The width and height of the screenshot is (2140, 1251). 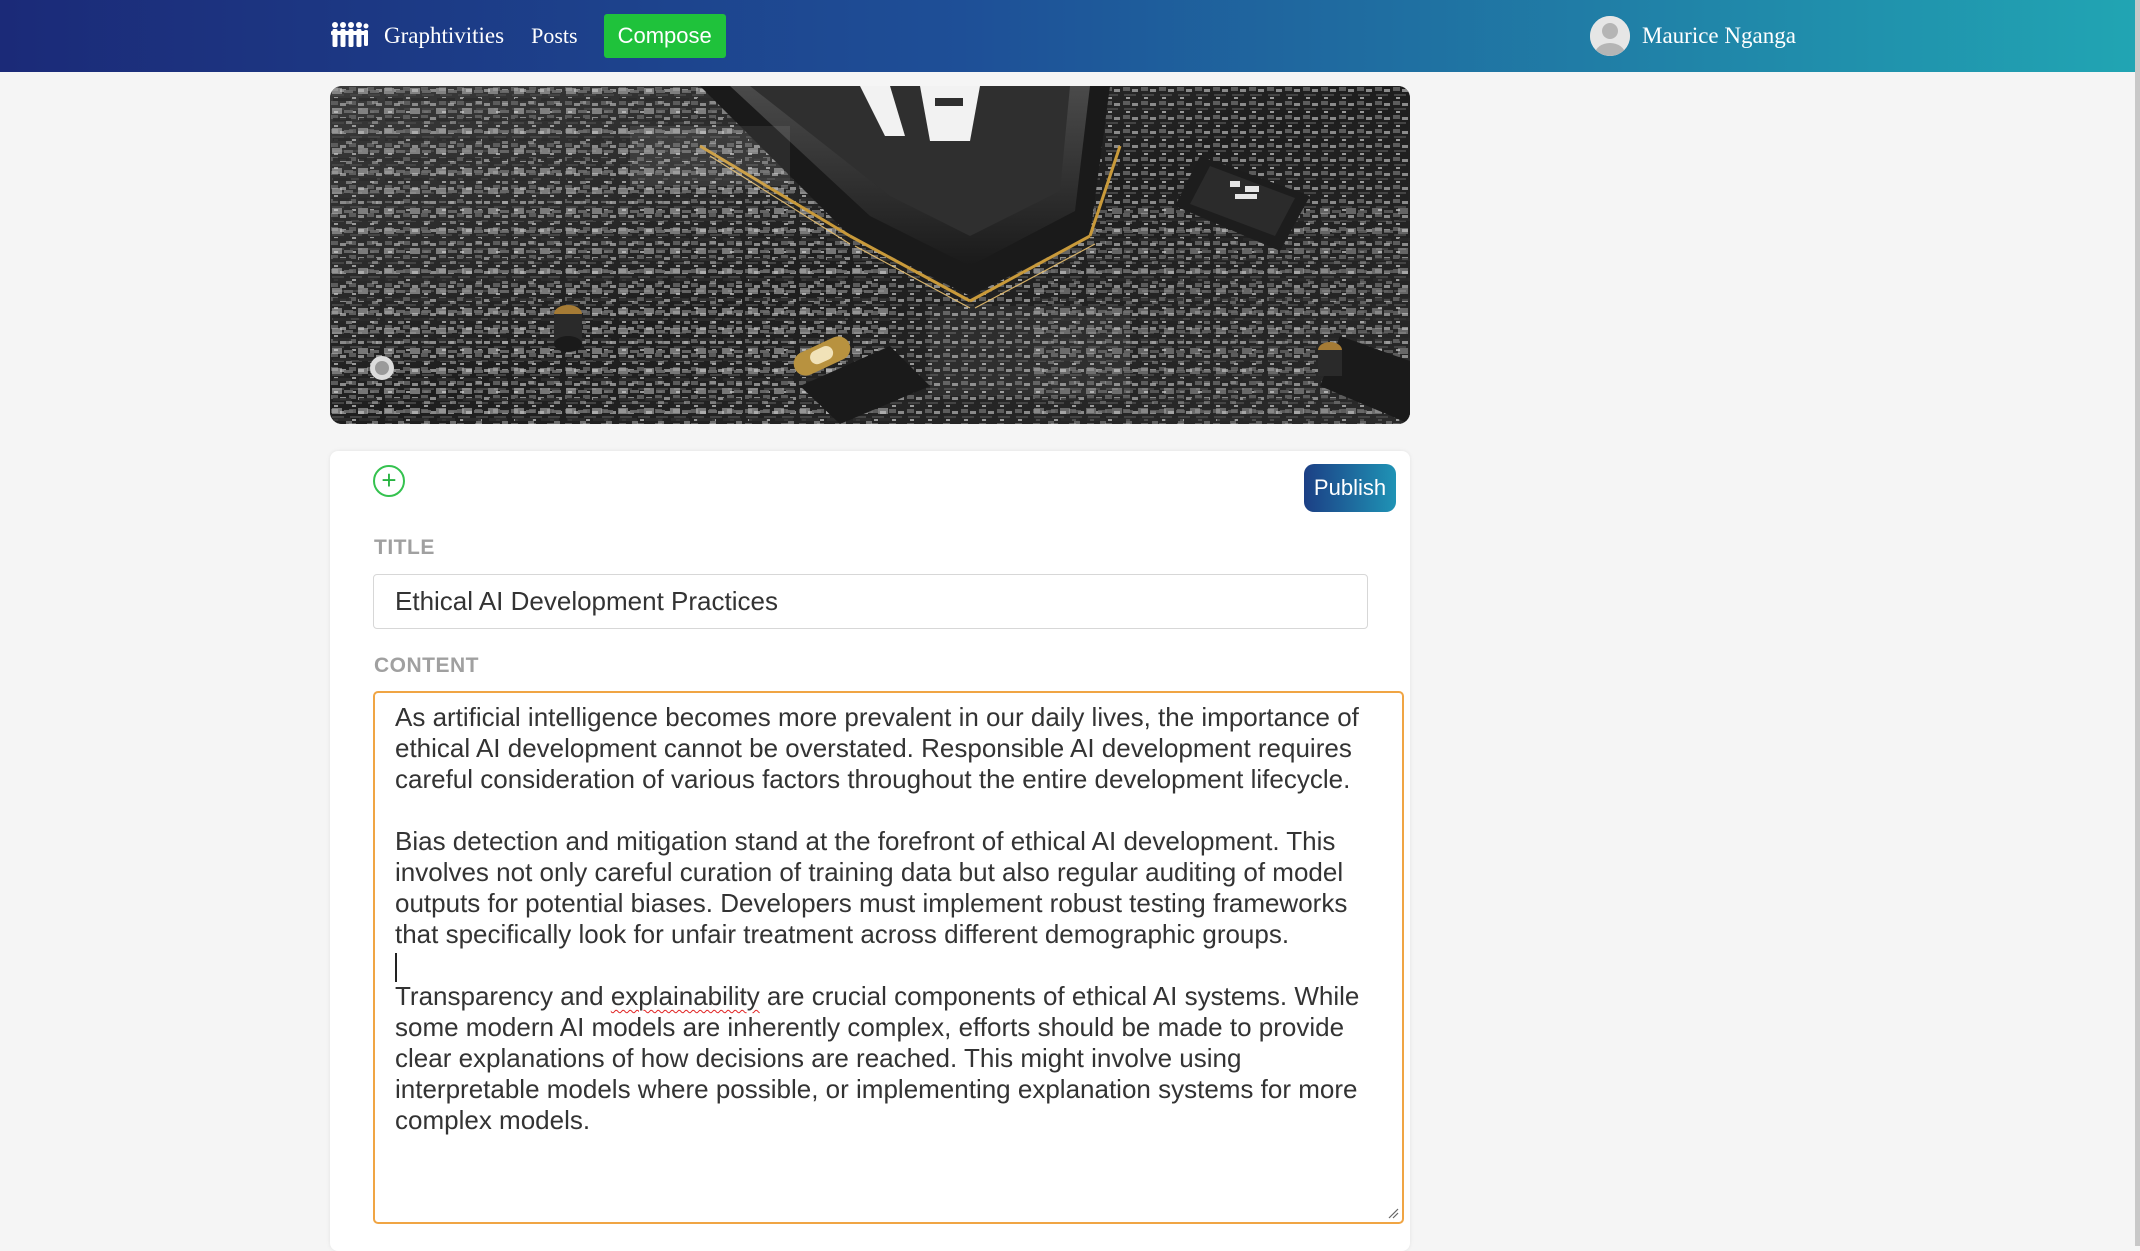 What do you see at coordinates (404, 547) in the screenshot?
I see `title-label: TITLE` at bounding box center [404, 547].